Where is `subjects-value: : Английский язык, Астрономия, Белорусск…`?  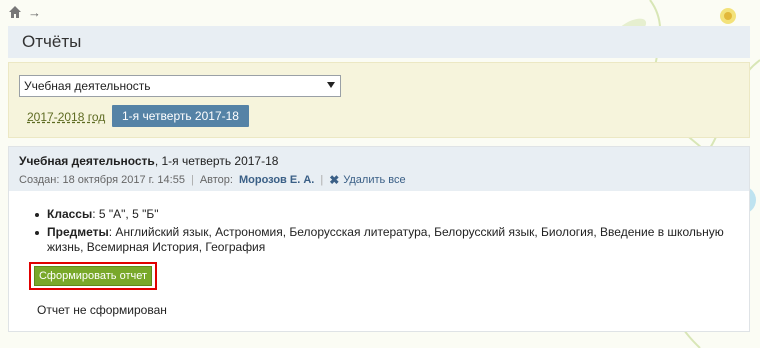
subjects-value: : Английский язык, Астрономия, Белорусск… is located at coordinates (385, 239).